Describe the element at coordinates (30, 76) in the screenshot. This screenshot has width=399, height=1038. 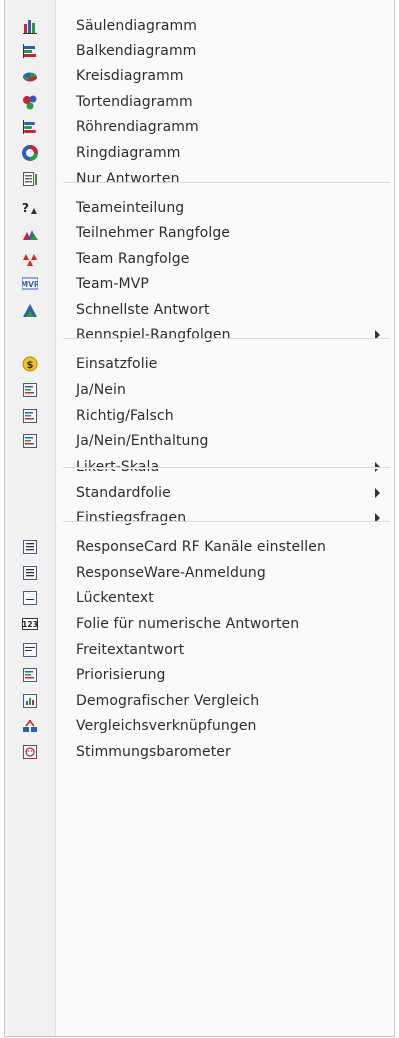
I see `pie-chart-icon` at that location.